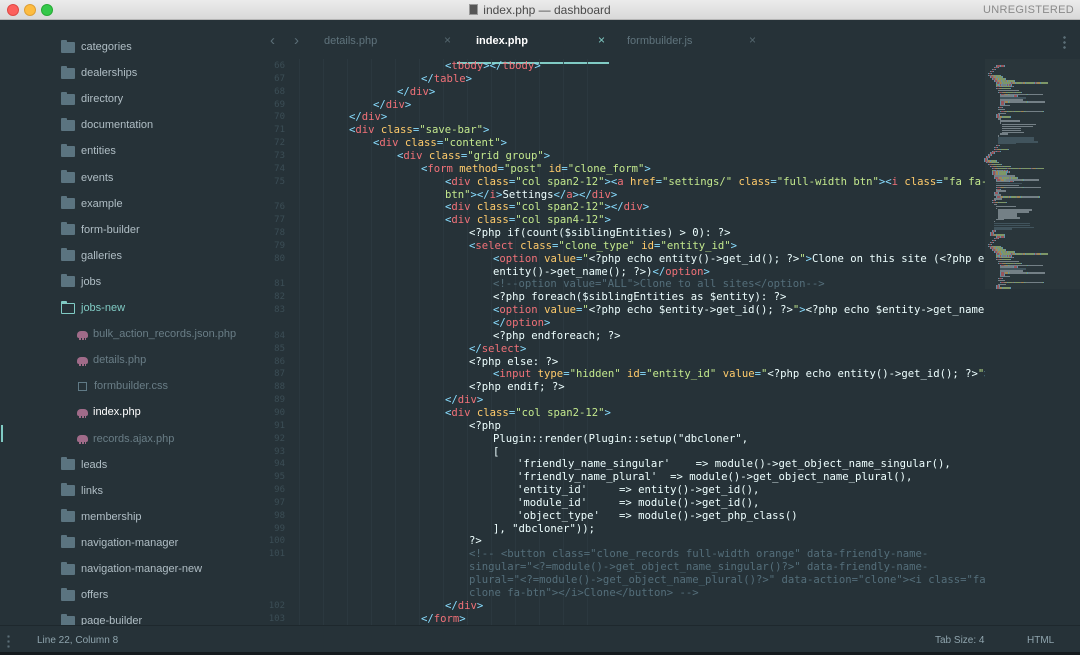 The width and height of the screenshot is (1080, 655). I want to click on code-token: href, so click(643, 181).